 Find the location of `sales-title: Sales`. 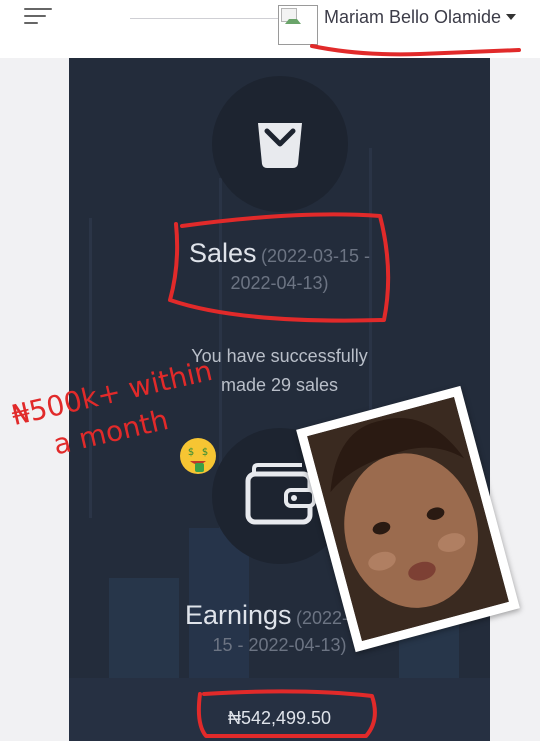

sales-title: Sales is located at coordinates (222, 253).